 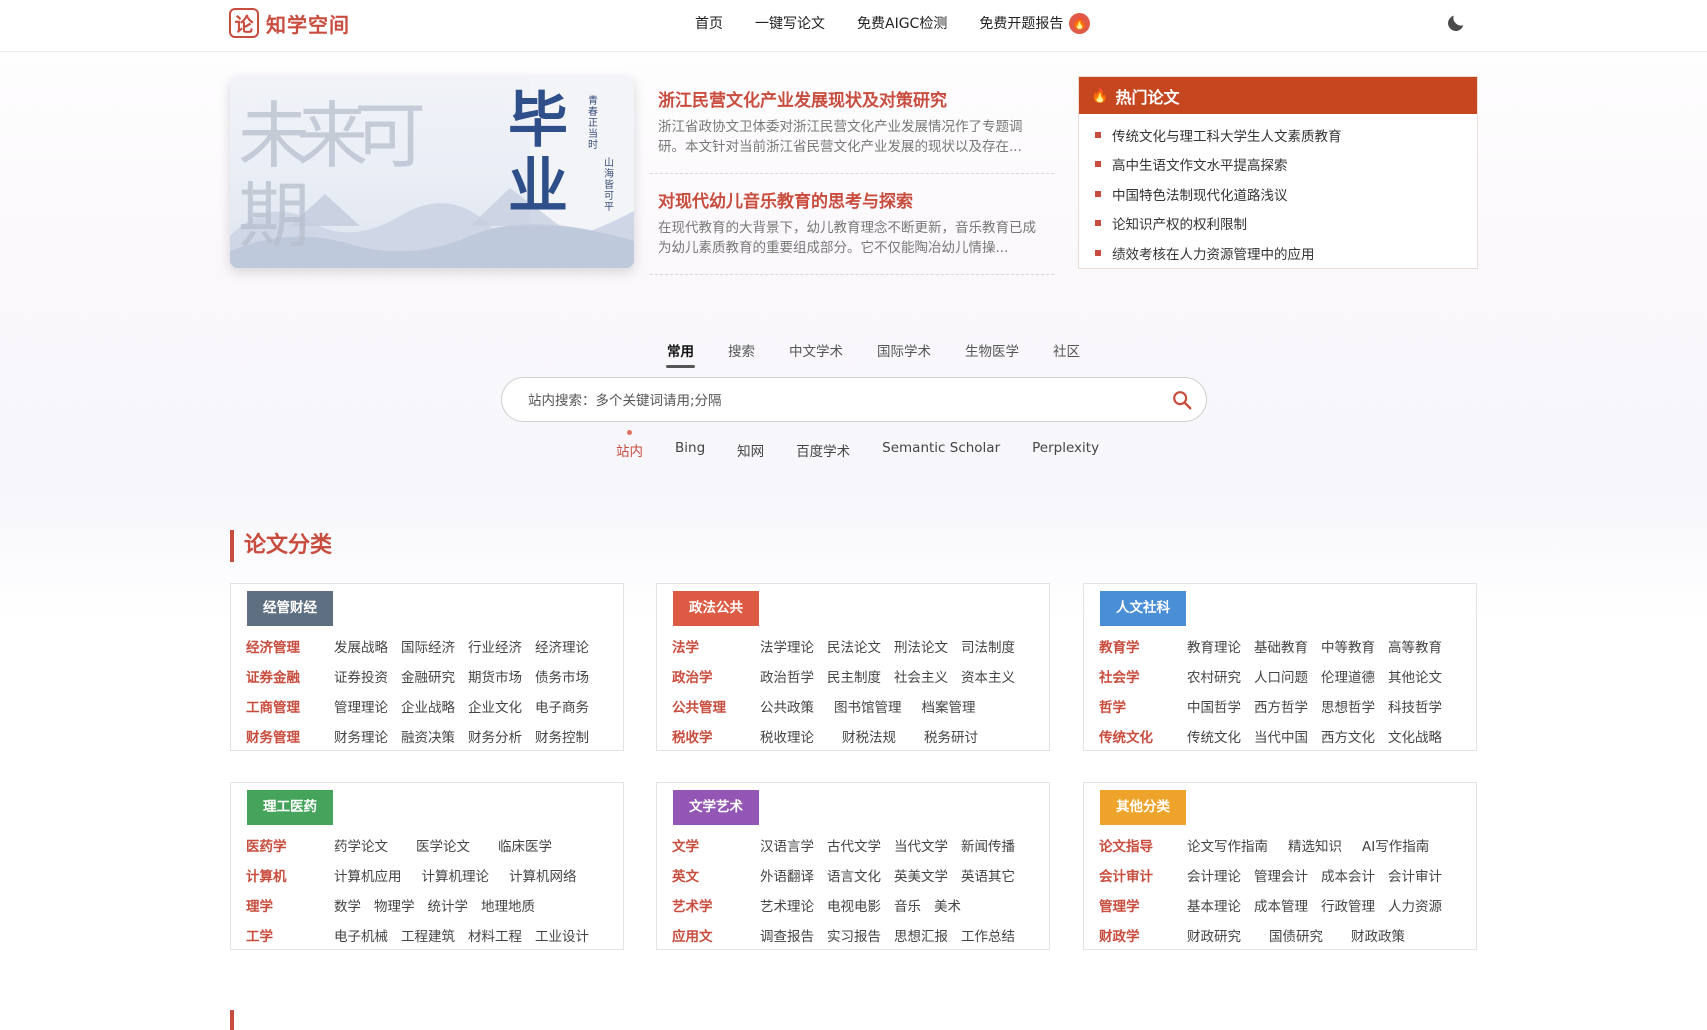 What do you see at coordinates (787, 706) in the screenshot?
I see `category-sub-link: 公共政策` at bounding box center [787, 706].